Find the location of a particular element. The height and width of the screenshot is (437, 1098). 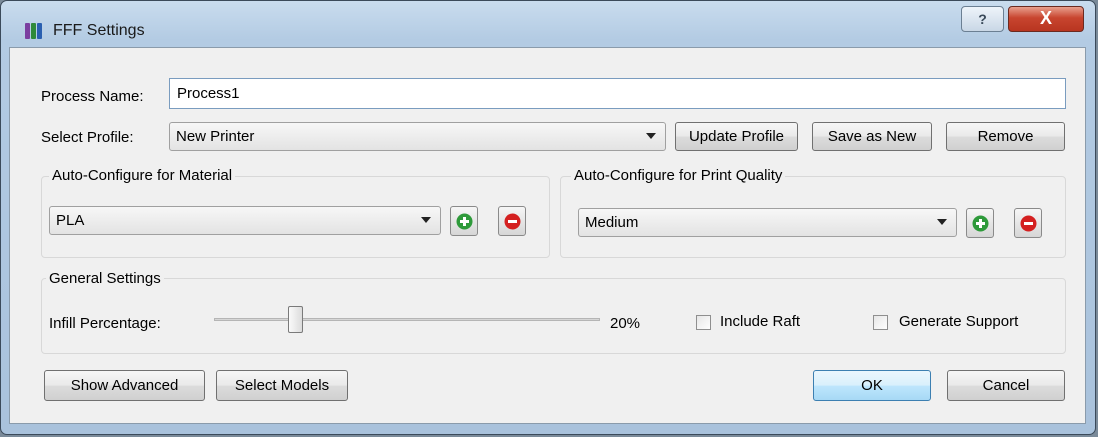

profile-dropdown: New Printer is located at coordinates (417, 136).